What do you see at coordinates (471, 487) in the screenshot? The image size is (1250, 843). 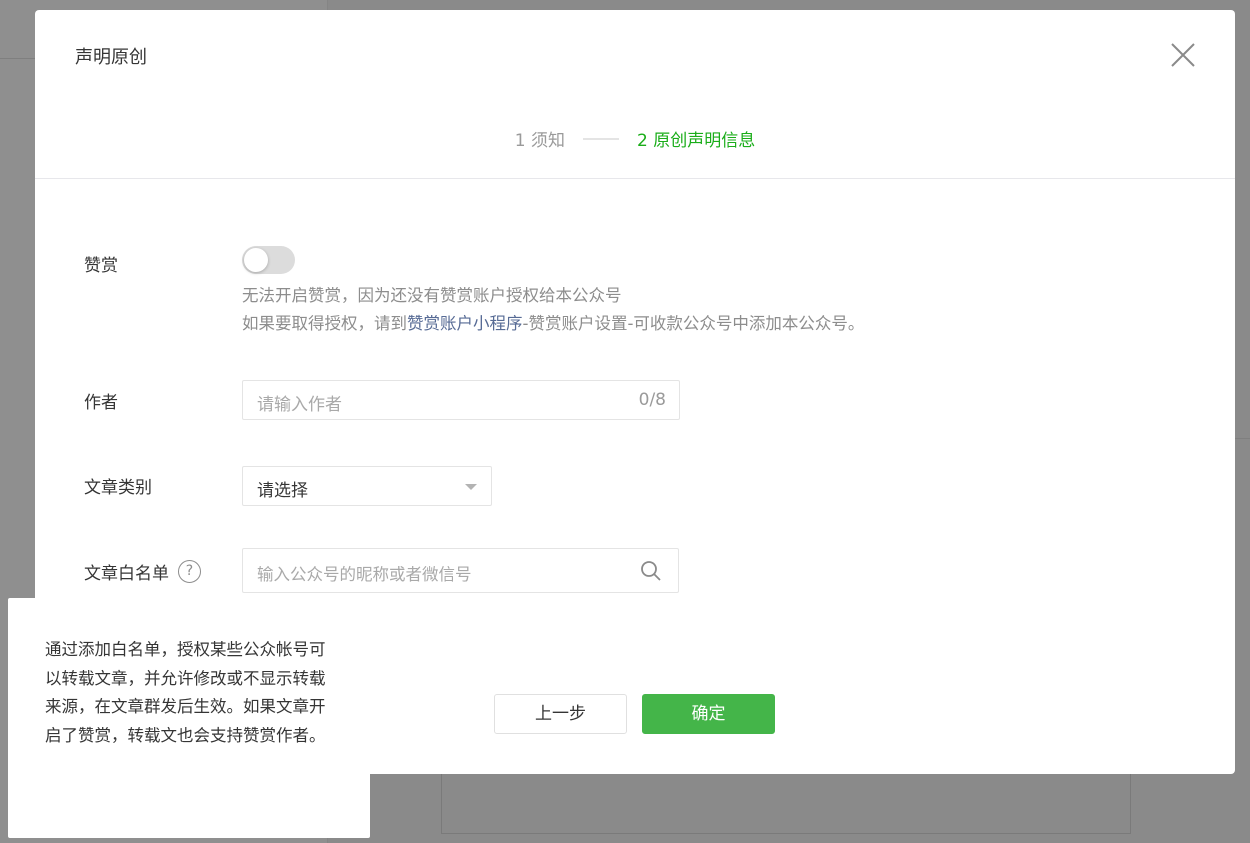 I see `chevron-down-icon` at bounding box center [471, 487].